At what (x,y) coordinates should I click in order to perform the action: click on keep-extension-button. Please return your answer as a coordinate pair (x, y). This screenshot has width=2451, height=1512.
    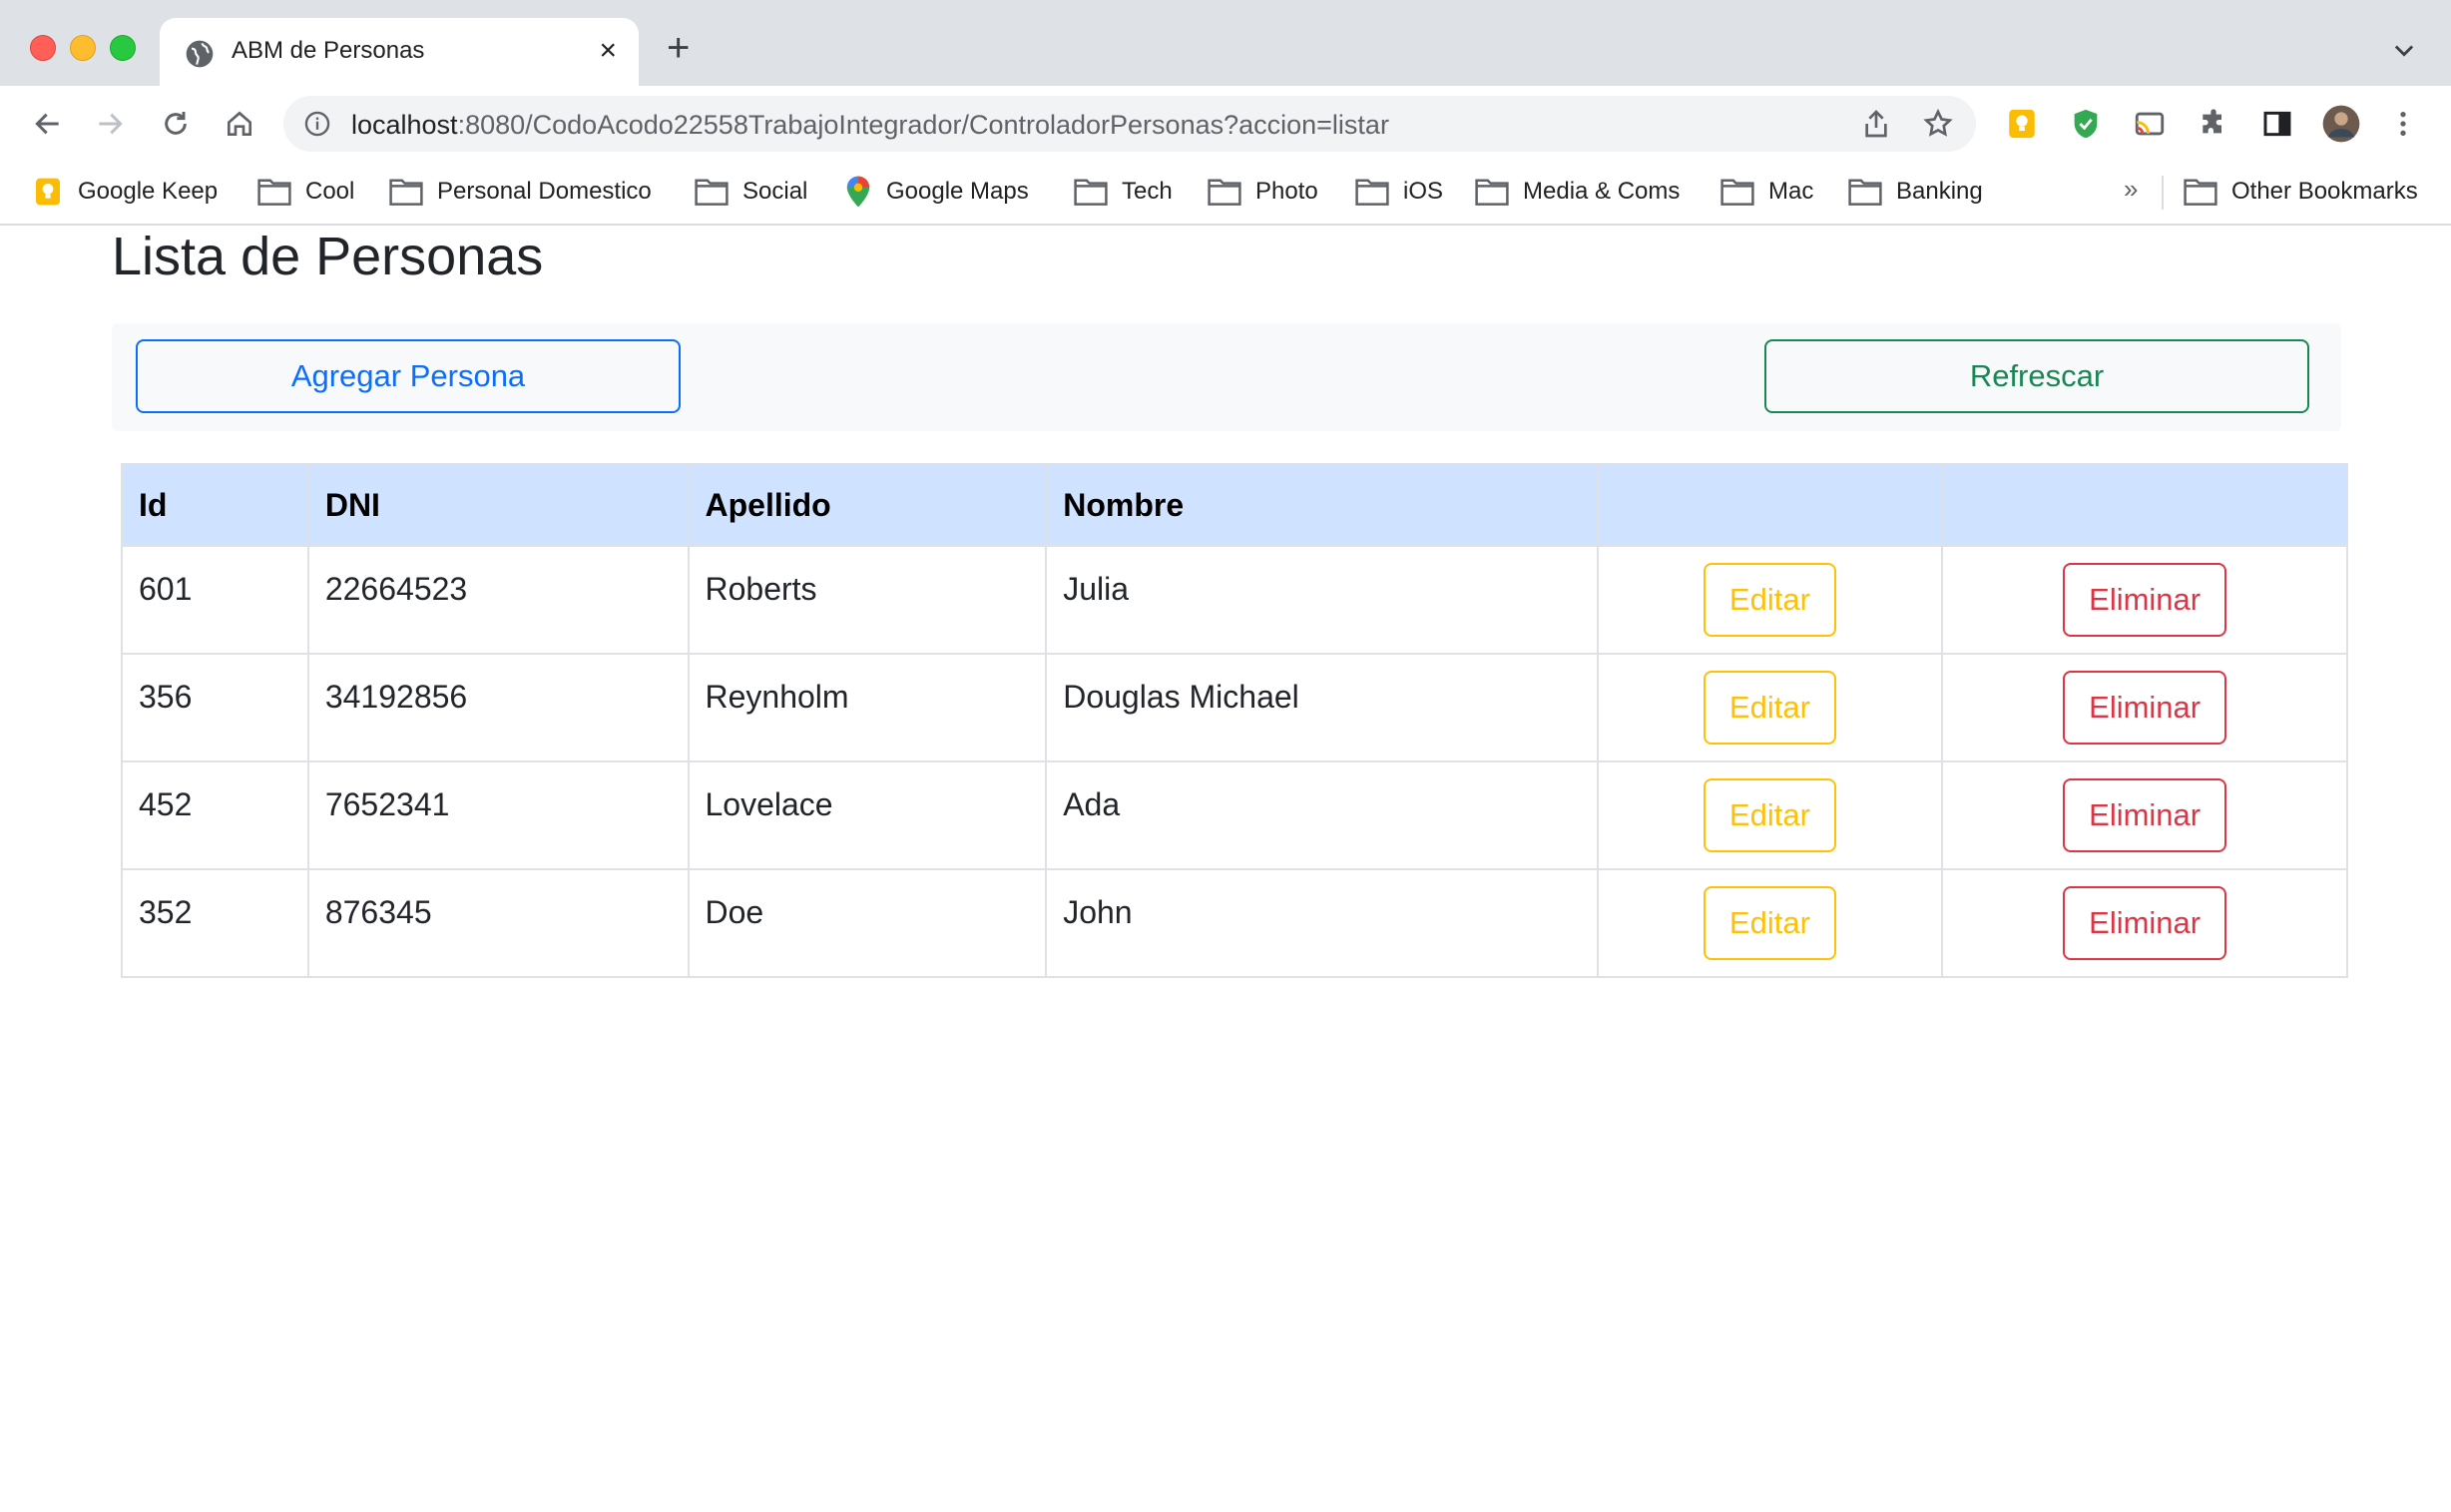
    Looking at the image, I should click on (2022, 124).